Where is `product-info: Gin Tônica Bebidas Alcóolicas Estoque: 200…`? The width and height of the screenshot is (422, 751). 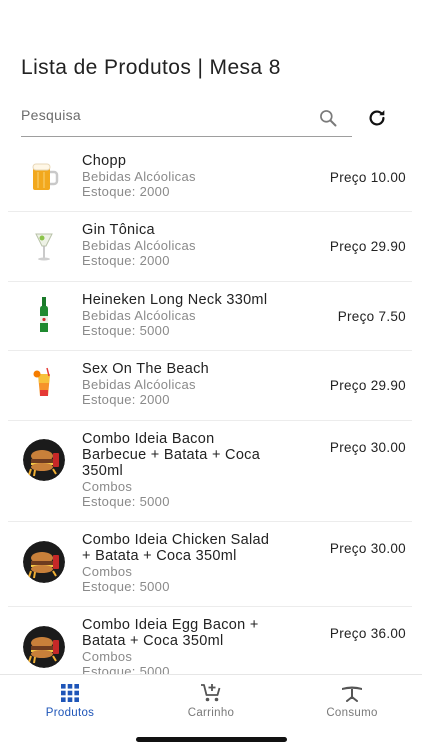 product-info: Gin Tônica Bebidas Alcóolicas Estoque: 200… is located at coordinates (192, 245).